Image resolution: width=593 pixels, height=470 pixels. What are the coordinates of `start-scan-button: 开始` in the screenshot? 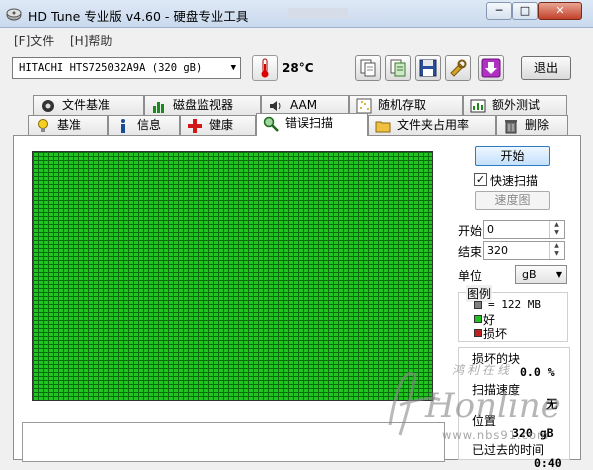 It's located at (512, 156).